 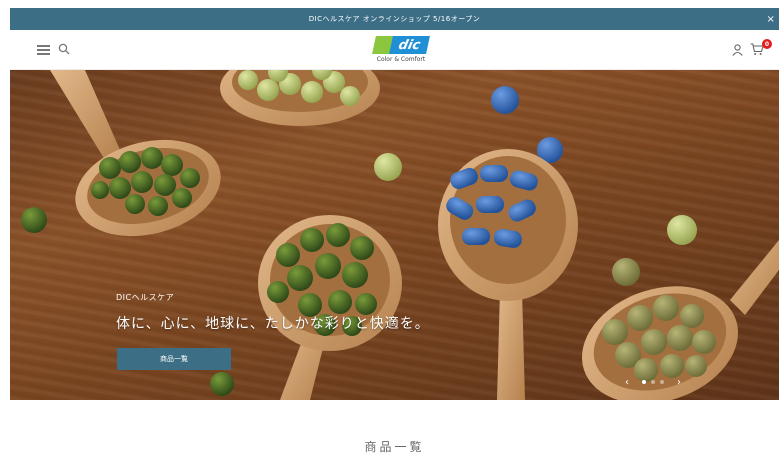 I want to click on hero-headline: 体に、心に、地球に、たしかな彩りと快適を。, so click(x=273, y=324).